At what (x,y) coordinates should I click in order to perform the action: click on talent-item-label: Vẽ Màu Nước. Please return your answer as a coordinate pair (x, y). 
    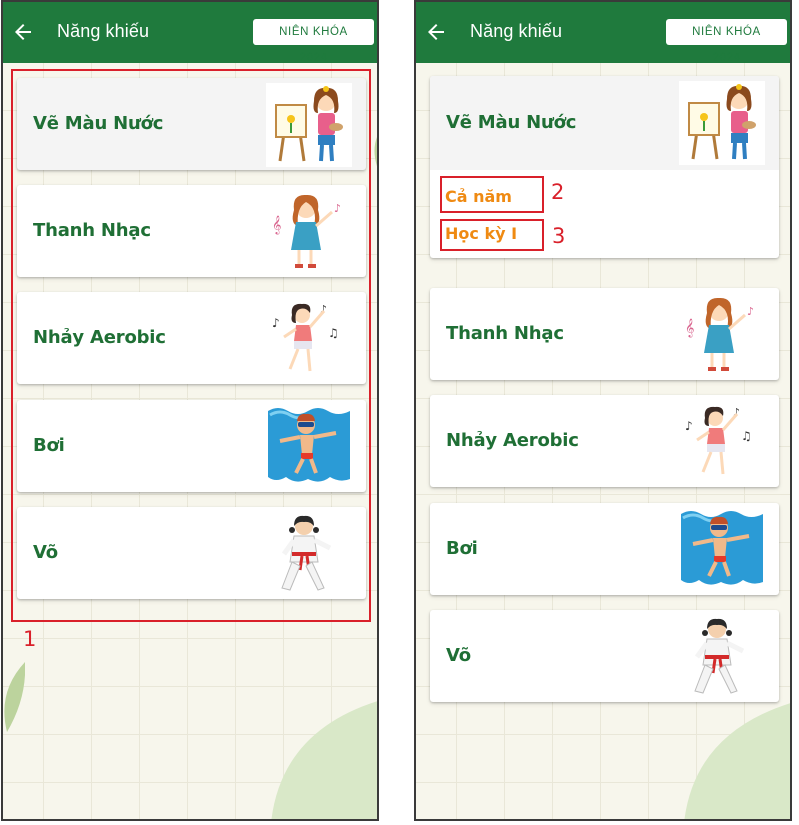
    Looking at the image, I should click on (511, 122).